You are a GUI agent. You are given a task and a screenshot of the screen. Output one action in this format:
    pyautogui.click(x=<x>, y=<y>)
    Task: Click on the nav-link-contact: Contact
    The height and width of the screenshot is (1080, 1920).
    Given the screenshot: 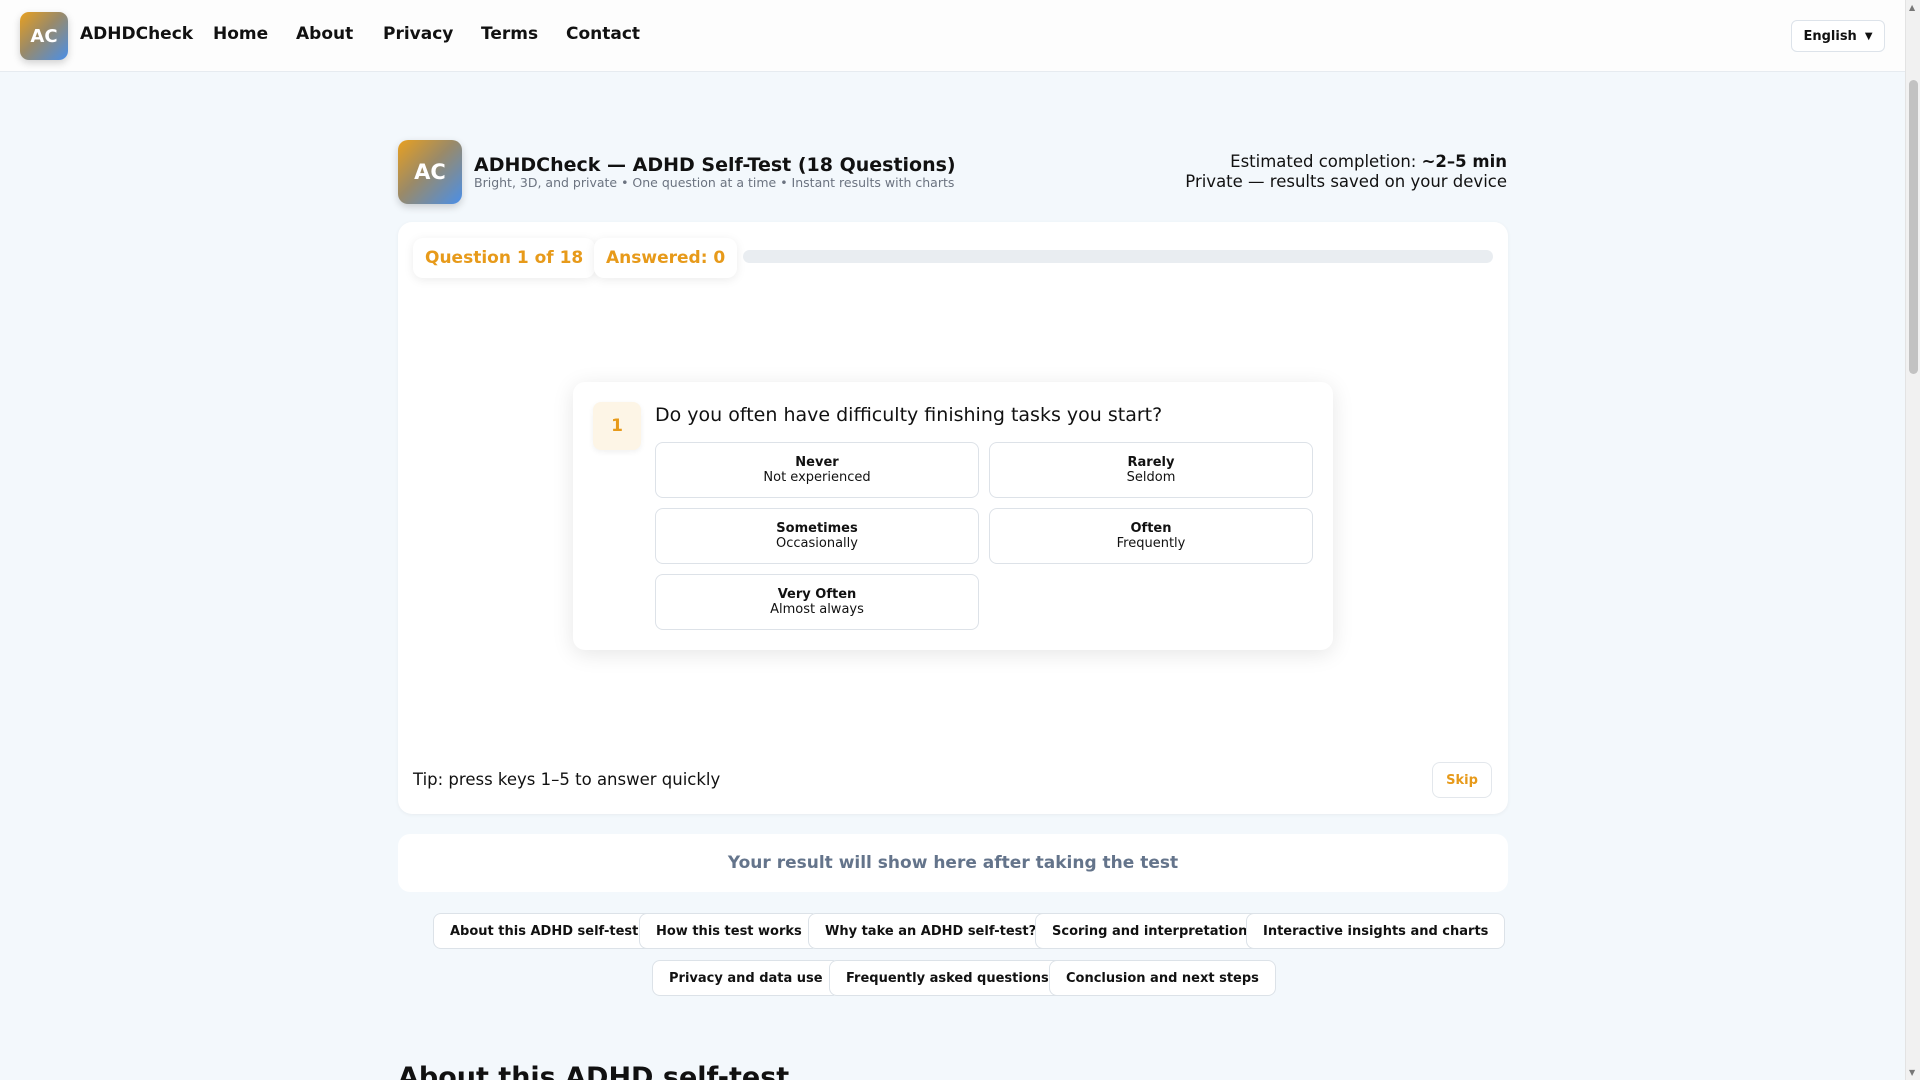 What is the action you would take?
    pyautogui.click(x=603, y=34)
    